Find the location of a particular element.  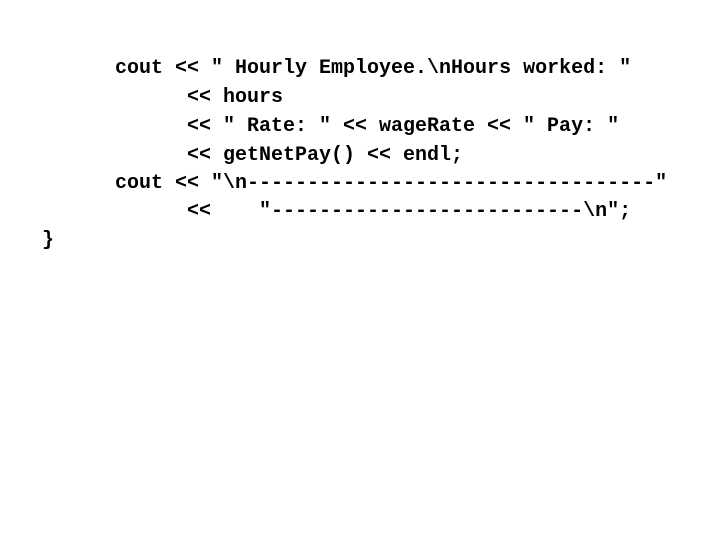

code-line-3: << " Rate: " << wageRate << " Pay: " is located at coordinates (403, 126).